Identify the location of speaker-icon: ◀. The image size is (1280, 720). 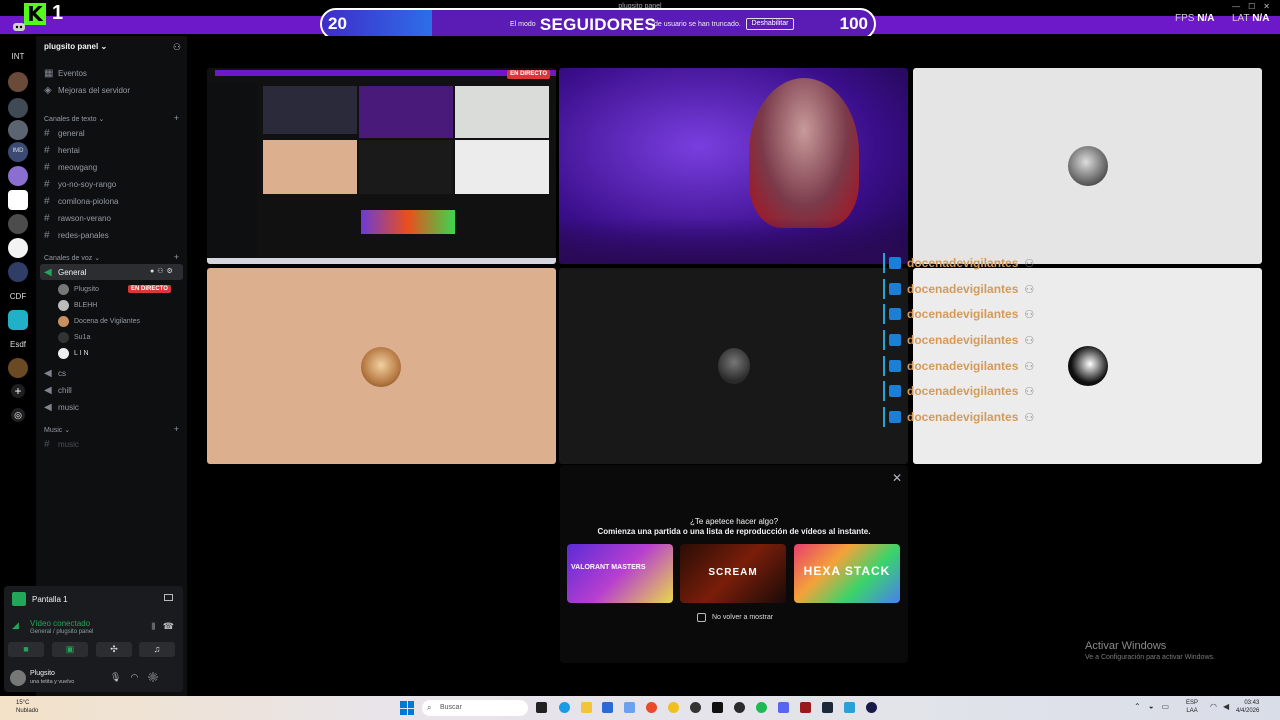
(48, 272).